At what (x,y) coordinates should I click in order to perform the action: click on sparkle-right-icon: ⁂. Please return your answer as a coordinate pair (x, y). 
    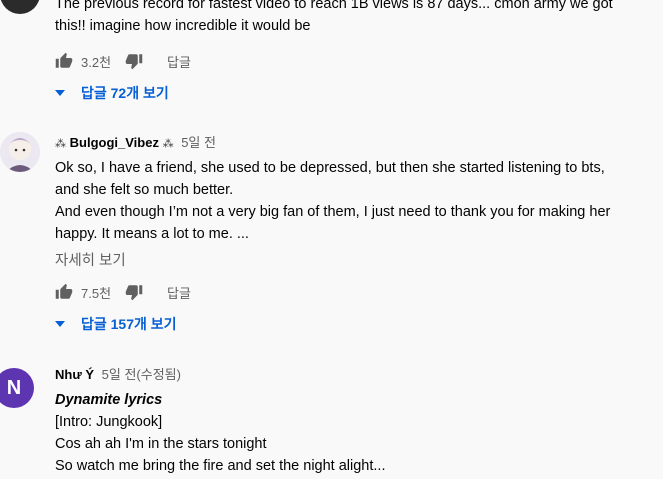
    Looking at the image, I should click on (168, 144).